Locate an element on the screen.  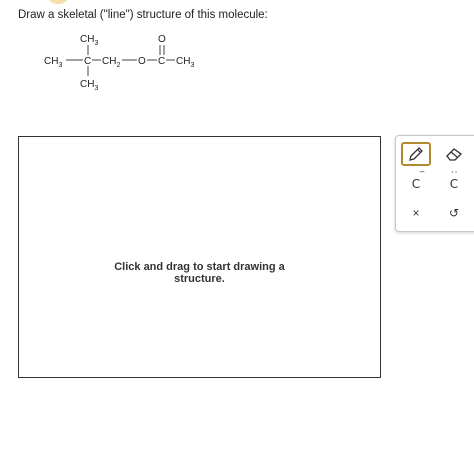
carbocation-tool-button: ·· C is located at coordinates (454, 182).